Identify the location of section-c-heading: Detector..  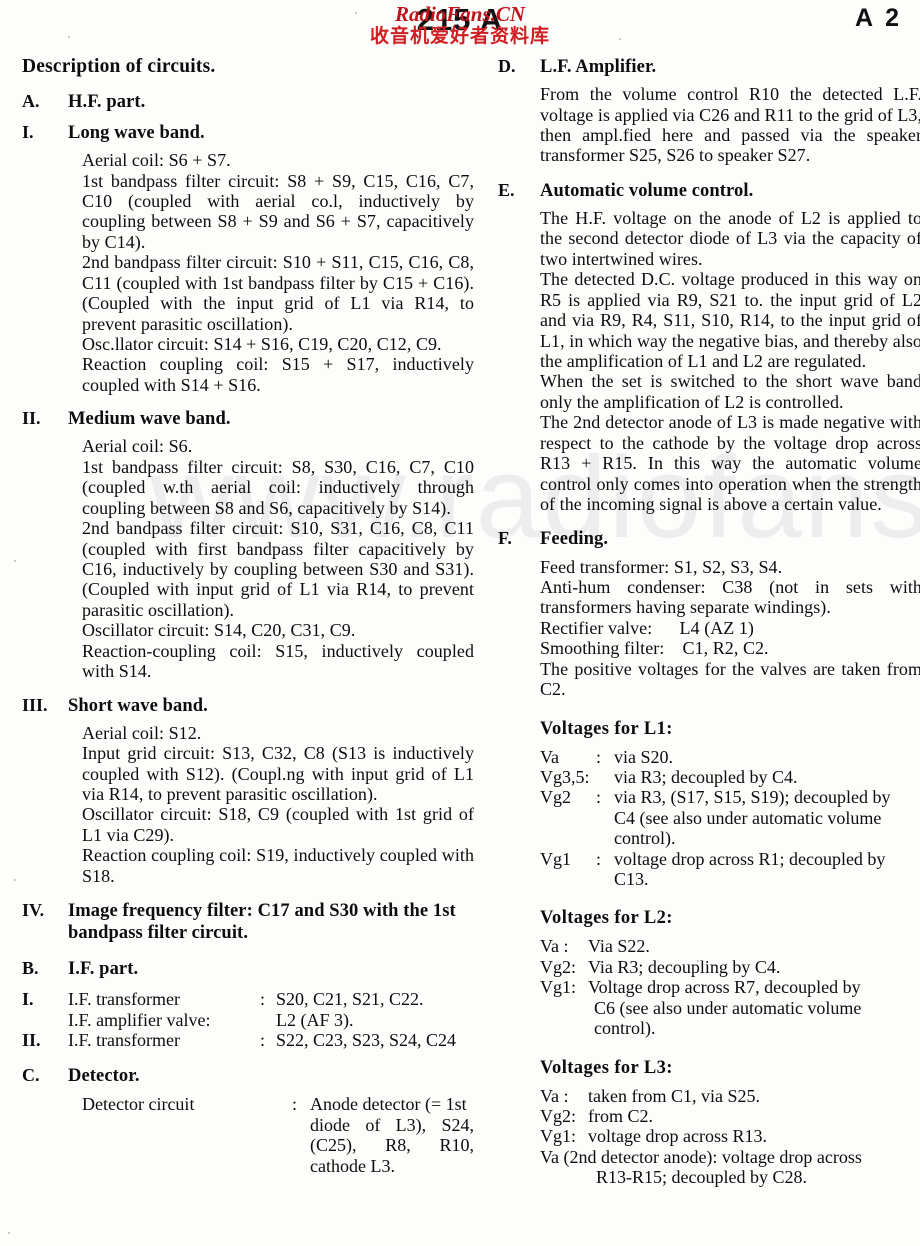
(104, 1076).